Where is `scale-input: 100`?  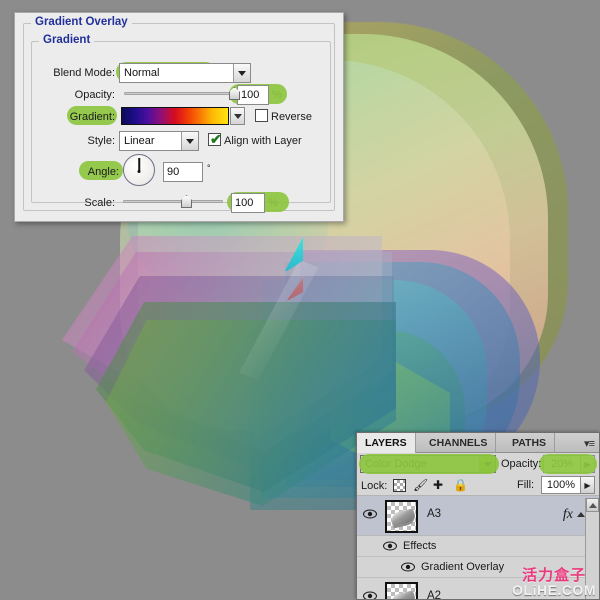
scale-input: 100 is located at coordinates (248, 203).